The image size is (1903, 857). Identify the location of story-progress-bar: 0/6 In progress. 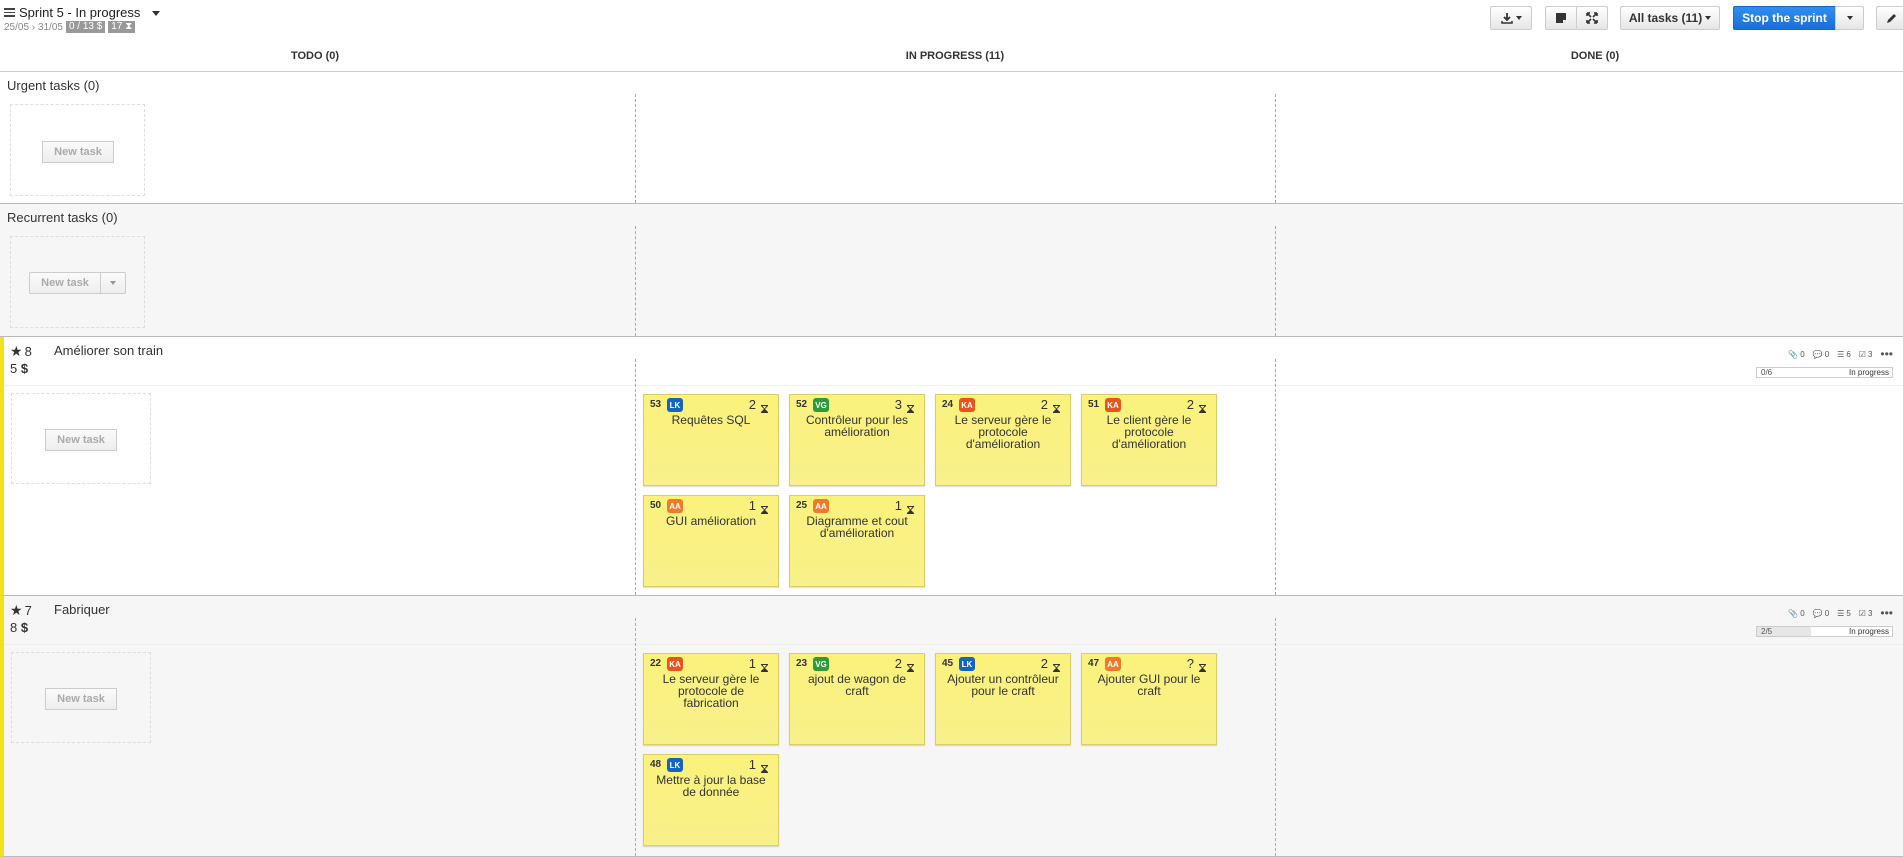
(1824, 372).